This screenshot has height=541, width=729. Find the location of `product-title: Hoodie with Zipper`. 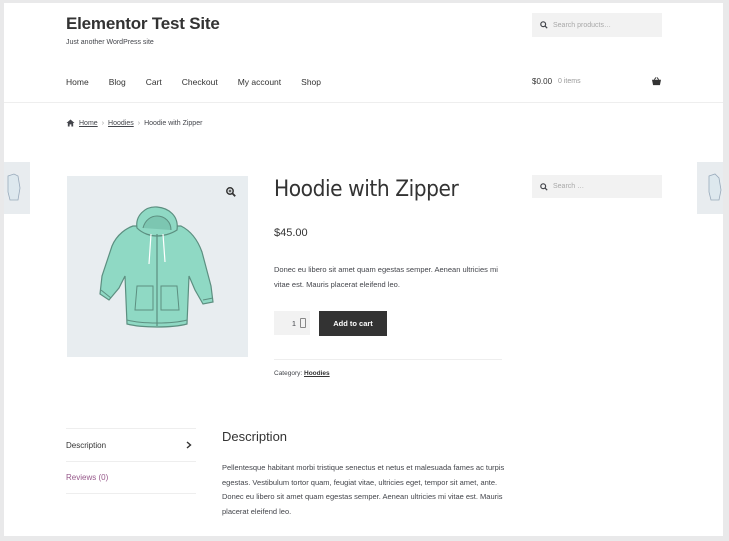

product-title: Hoodie with Zipper is located at coordinates (366, 189).